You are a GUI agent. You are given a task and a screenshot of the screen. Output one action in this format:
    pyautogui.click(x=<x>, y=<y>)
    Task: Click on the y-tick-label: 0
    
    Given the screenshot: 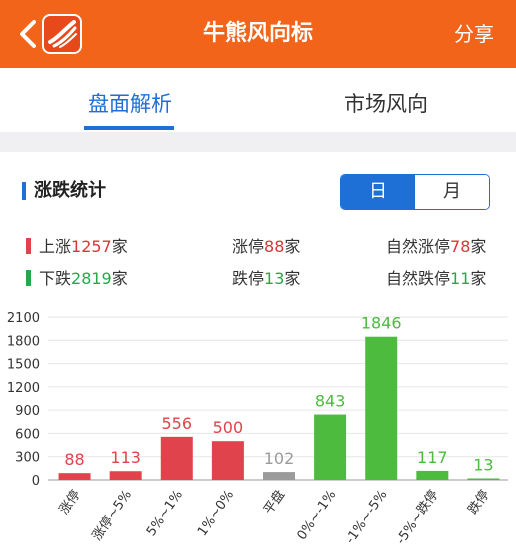 What is the action you would take?
    pyautogui.click(x=36, y=481)
    